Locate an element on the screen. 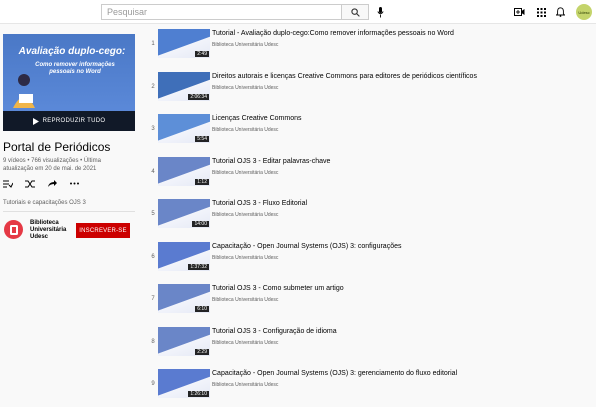  video-title: Tutorial OJS 3 - Como submeter um artigo is located at coordinates (278, 288).